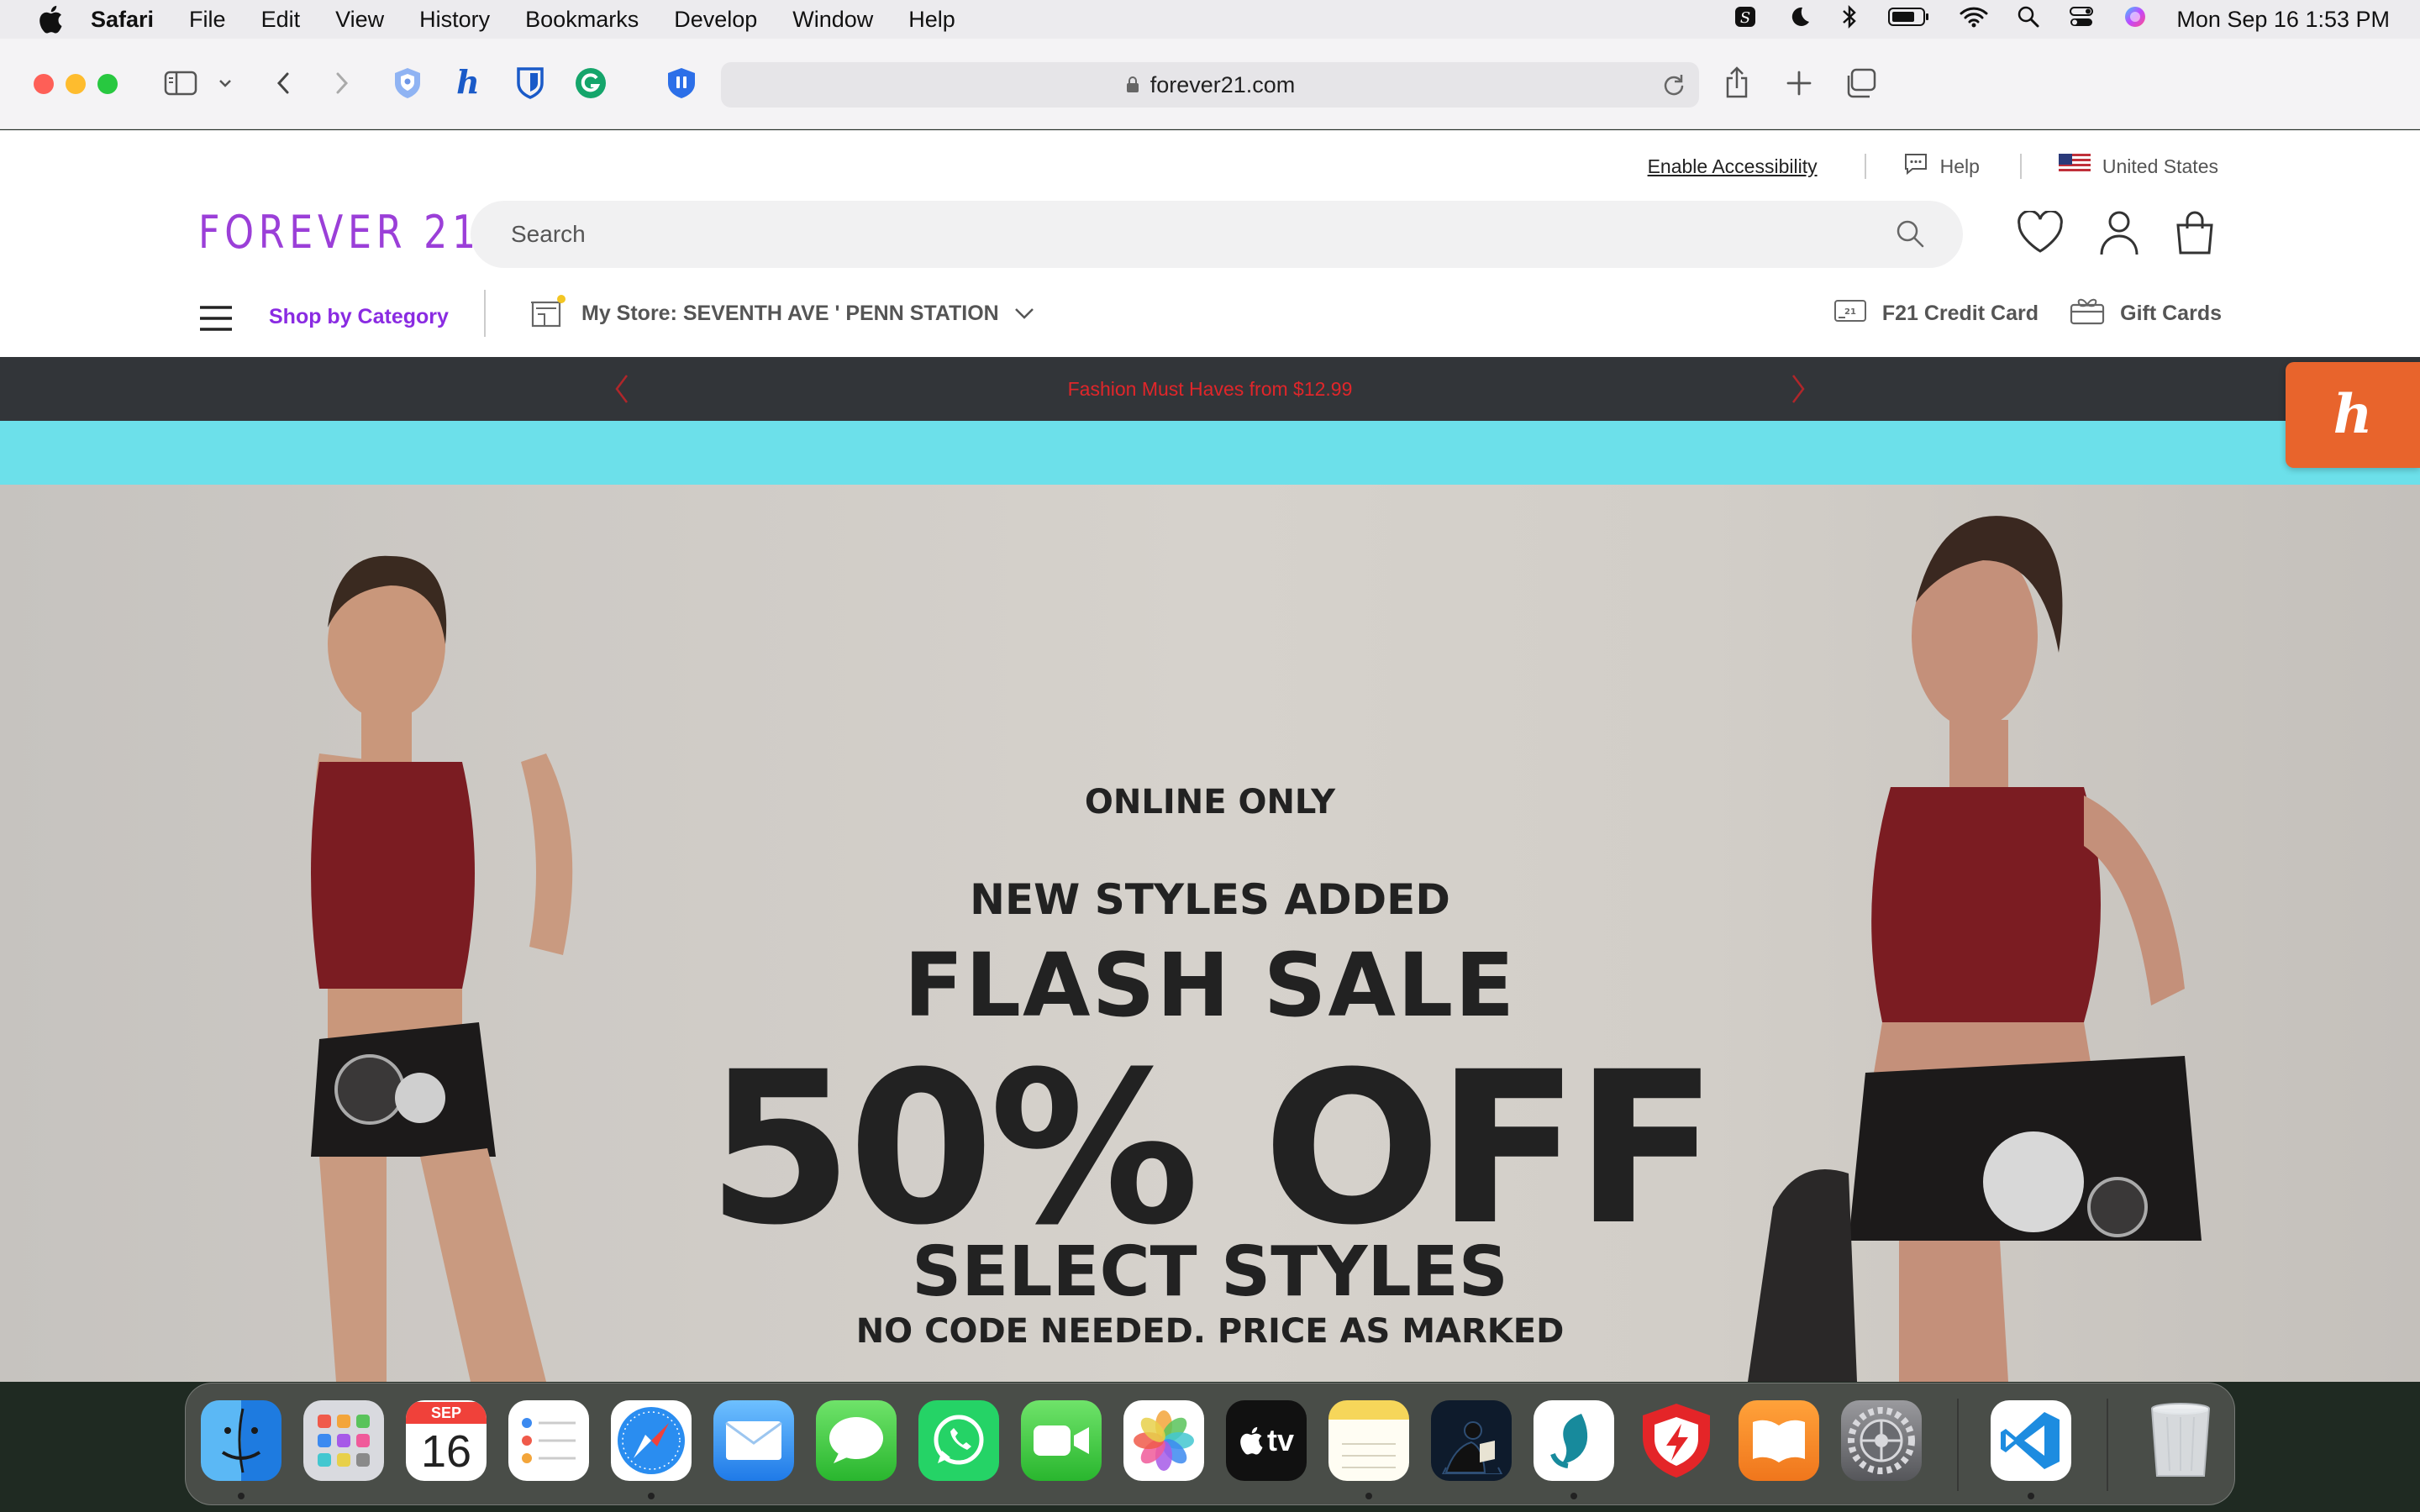  What do you see at coordinates (1164, 1440) in the screenshot?
I see `photos-icon` at bounding box center [1164, 1440].